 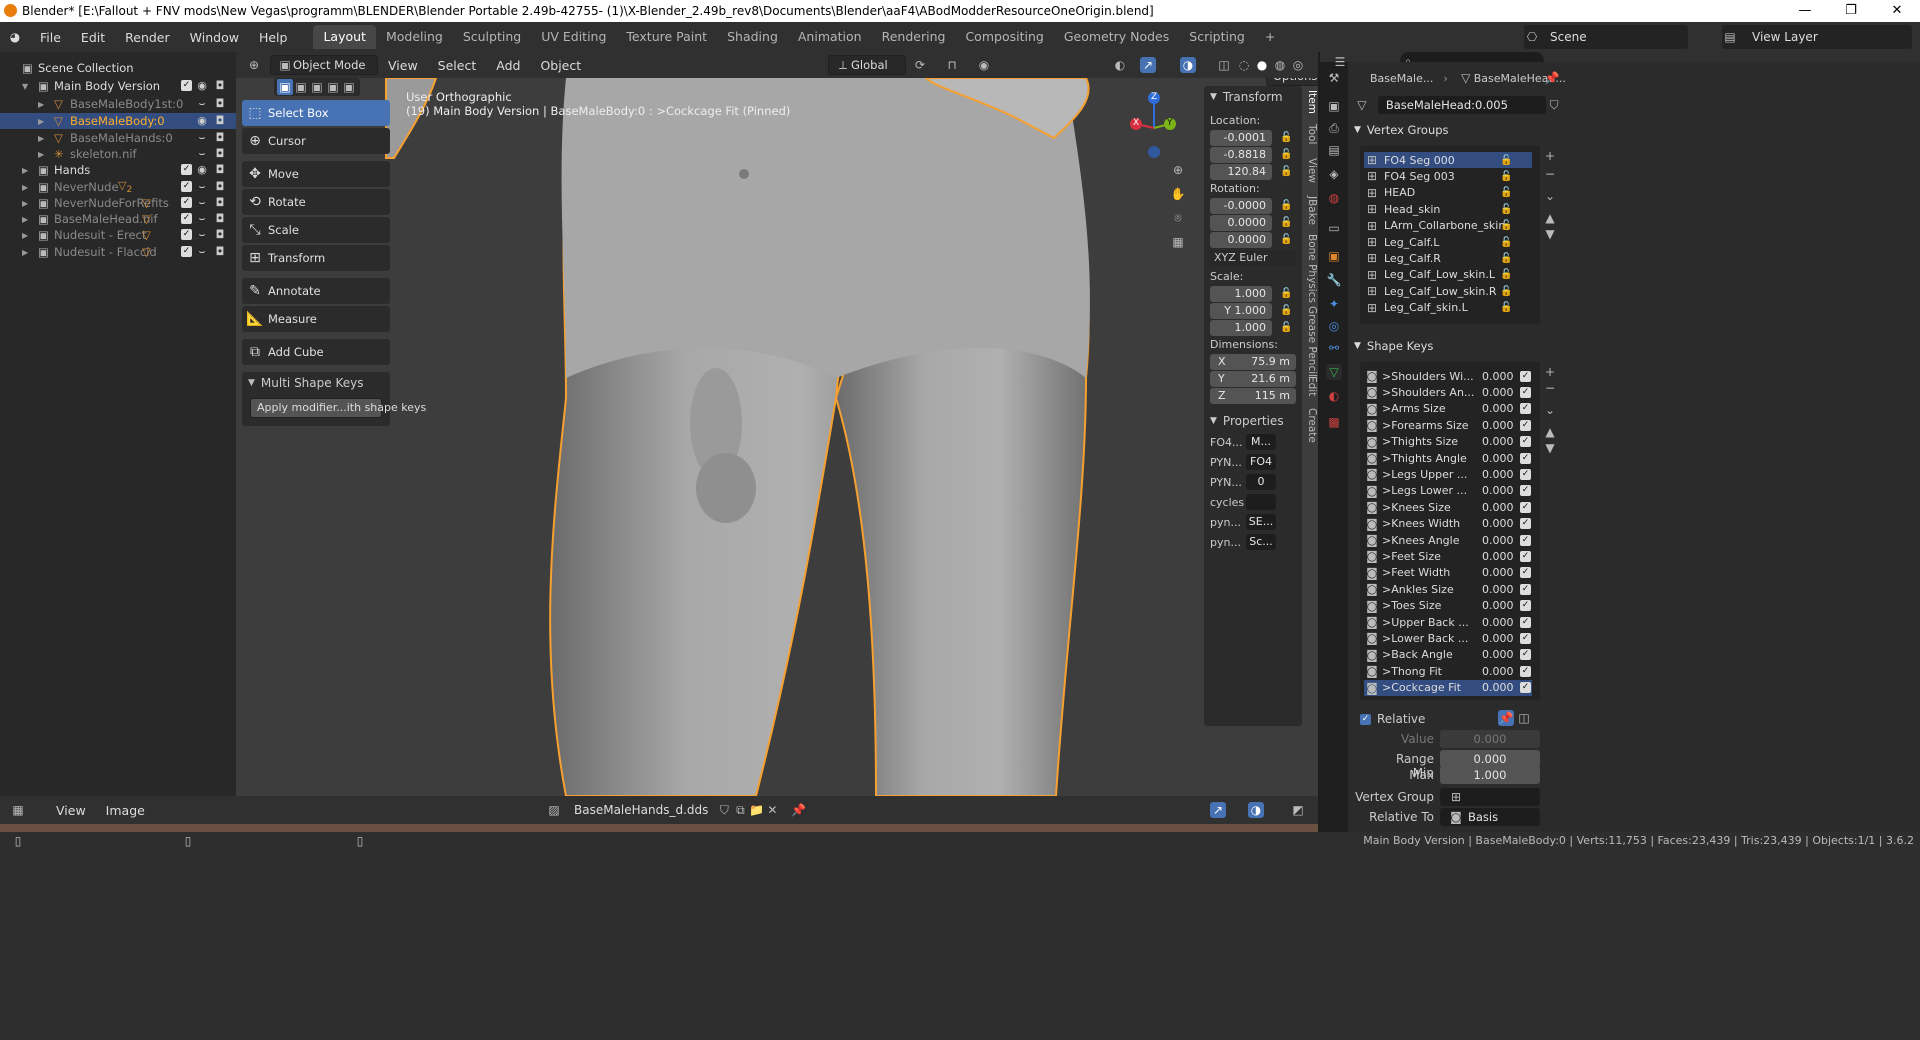 What do you see at coordinates (1550, 372) in the screenshot?
I see `add-icon: +` at bounding box center [1550, 372].